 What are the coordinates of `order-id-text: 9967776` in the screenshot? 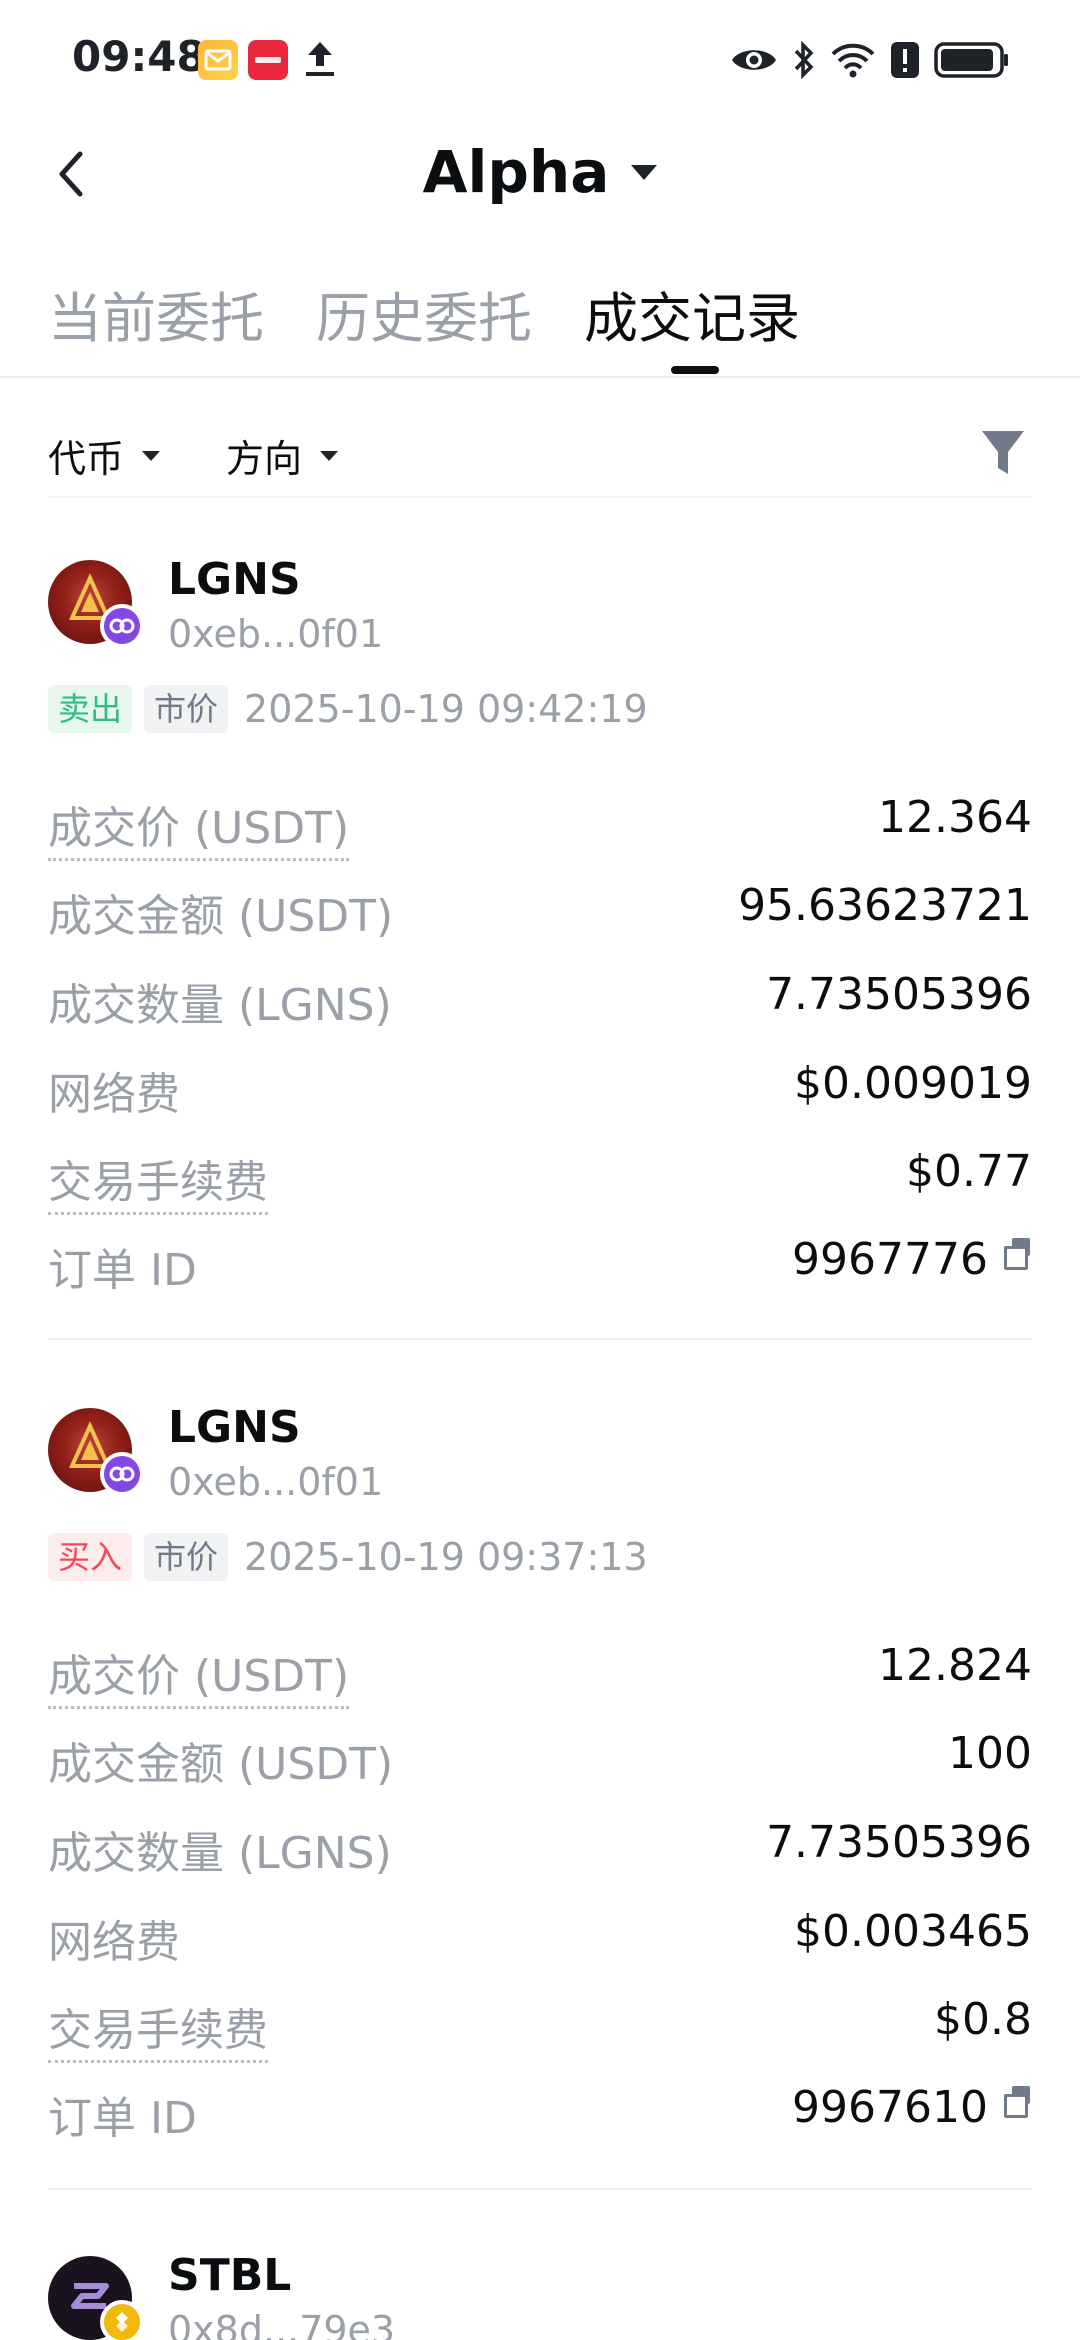 It's located at (890, 1259).